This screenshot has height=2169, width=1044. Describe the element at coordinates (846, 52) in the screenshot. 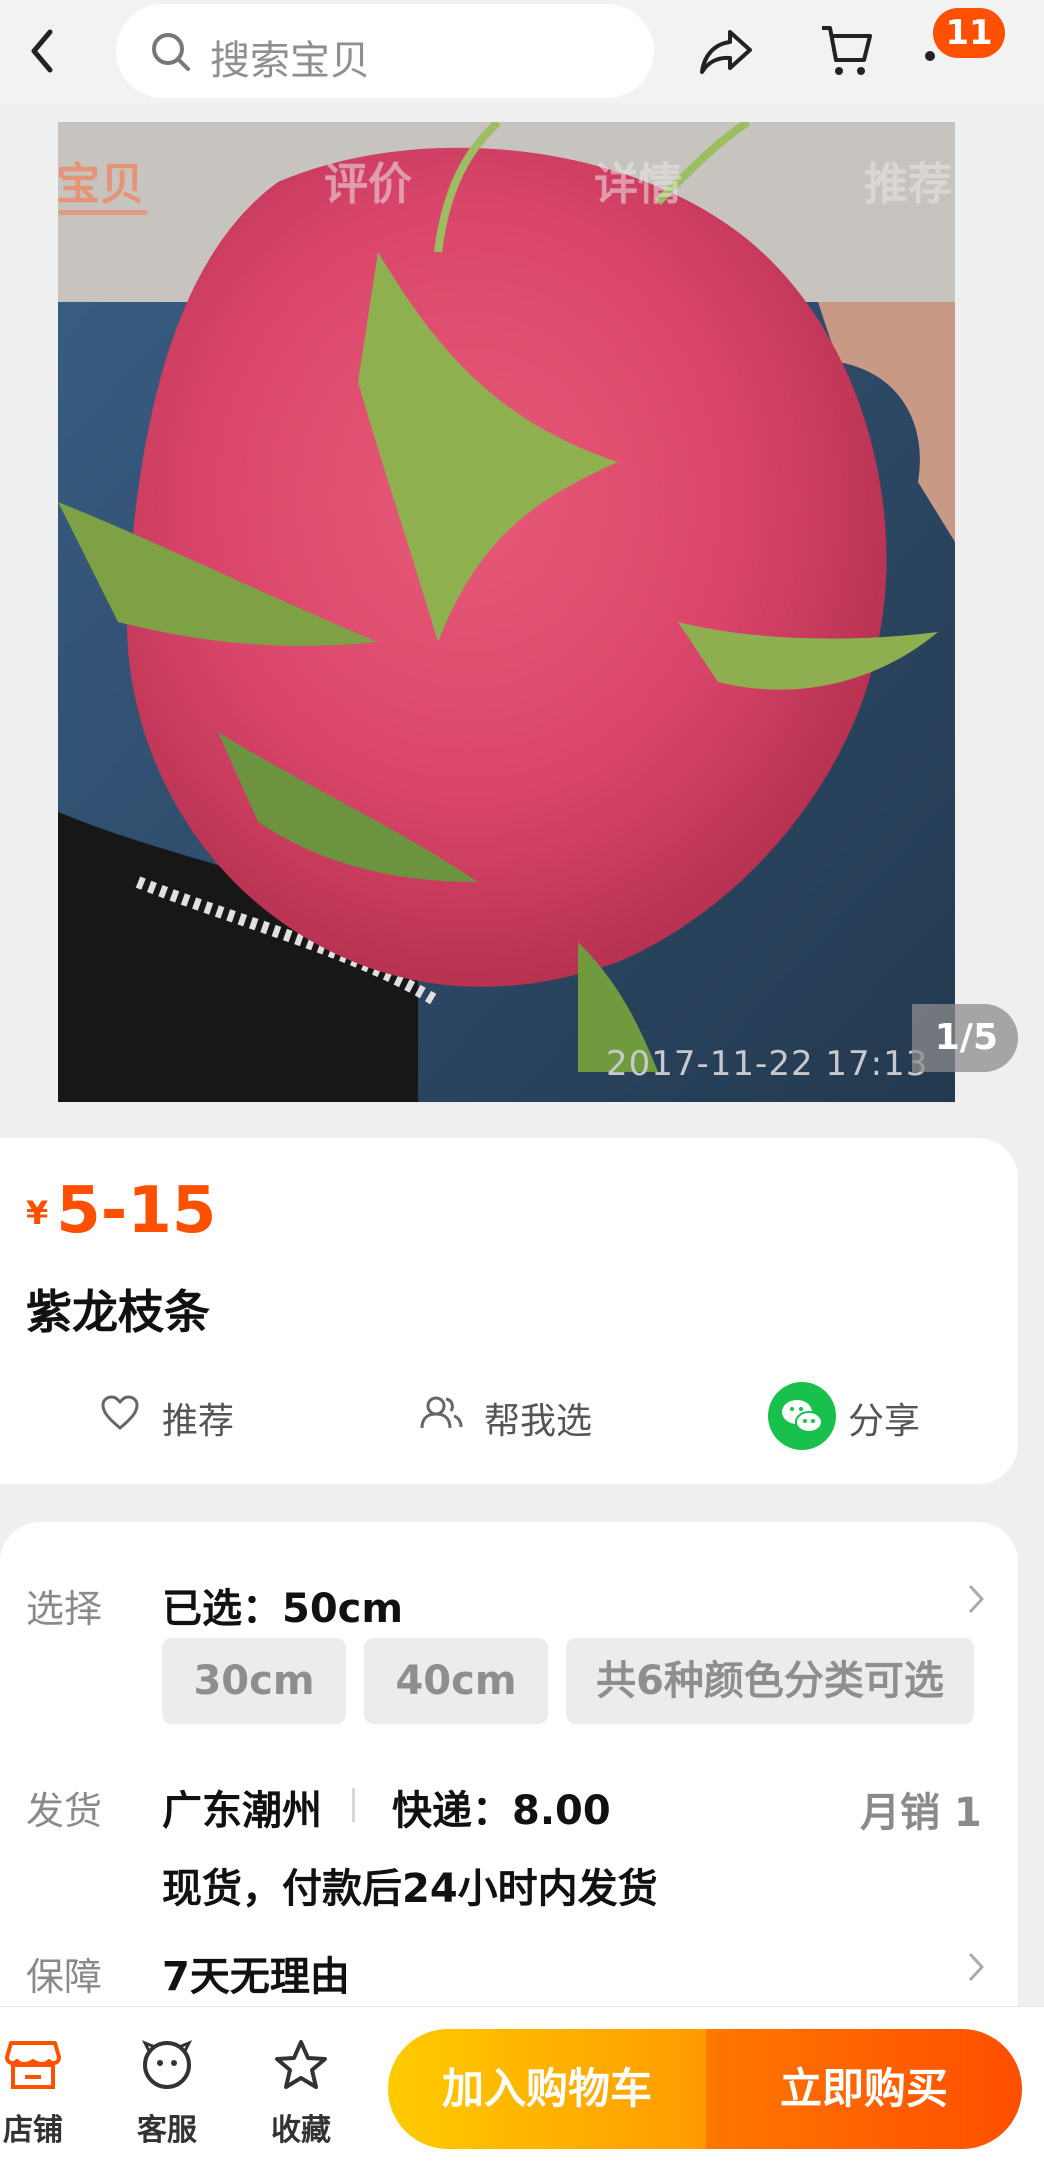

I see `cart-icon` at that location.